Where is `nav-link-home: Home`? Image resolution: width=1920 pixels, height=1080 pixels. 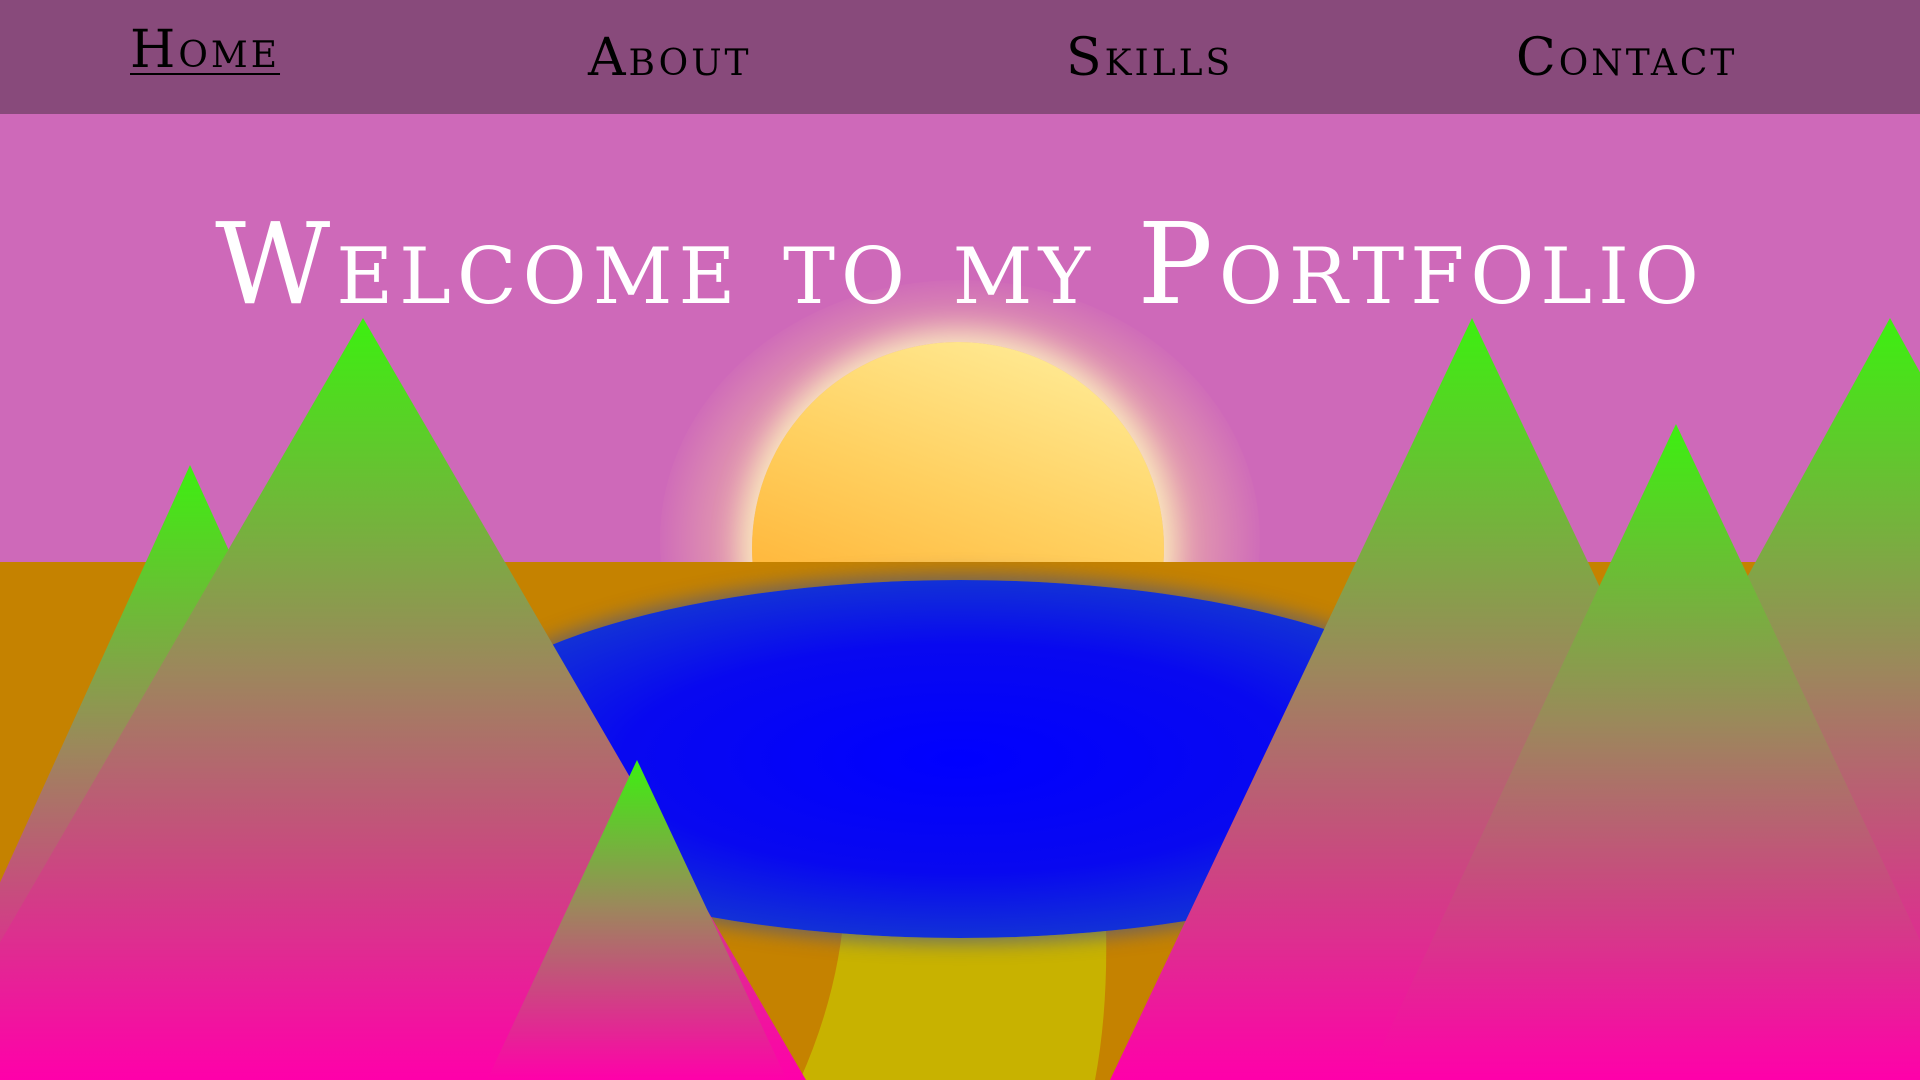 nav-link-home: Home is located at coordinates (205, 55).